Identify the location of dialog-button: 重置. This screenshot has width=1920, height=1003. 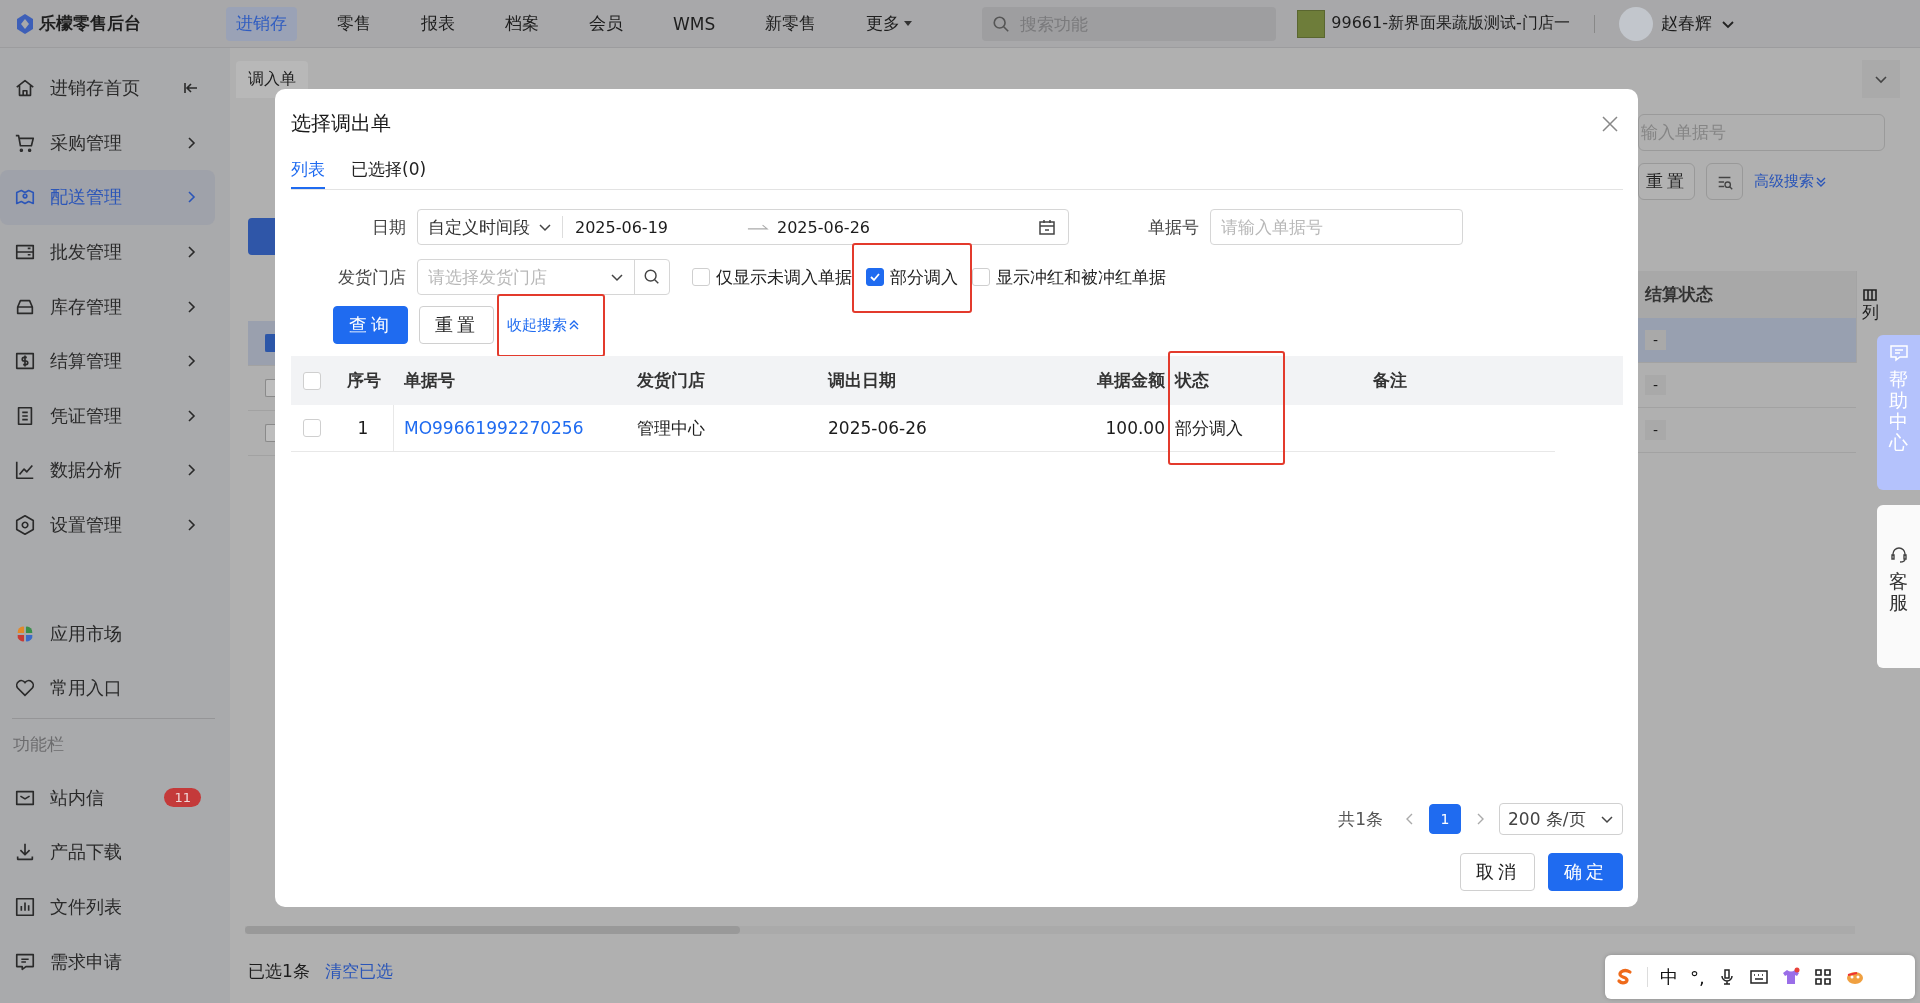
(456, 325).